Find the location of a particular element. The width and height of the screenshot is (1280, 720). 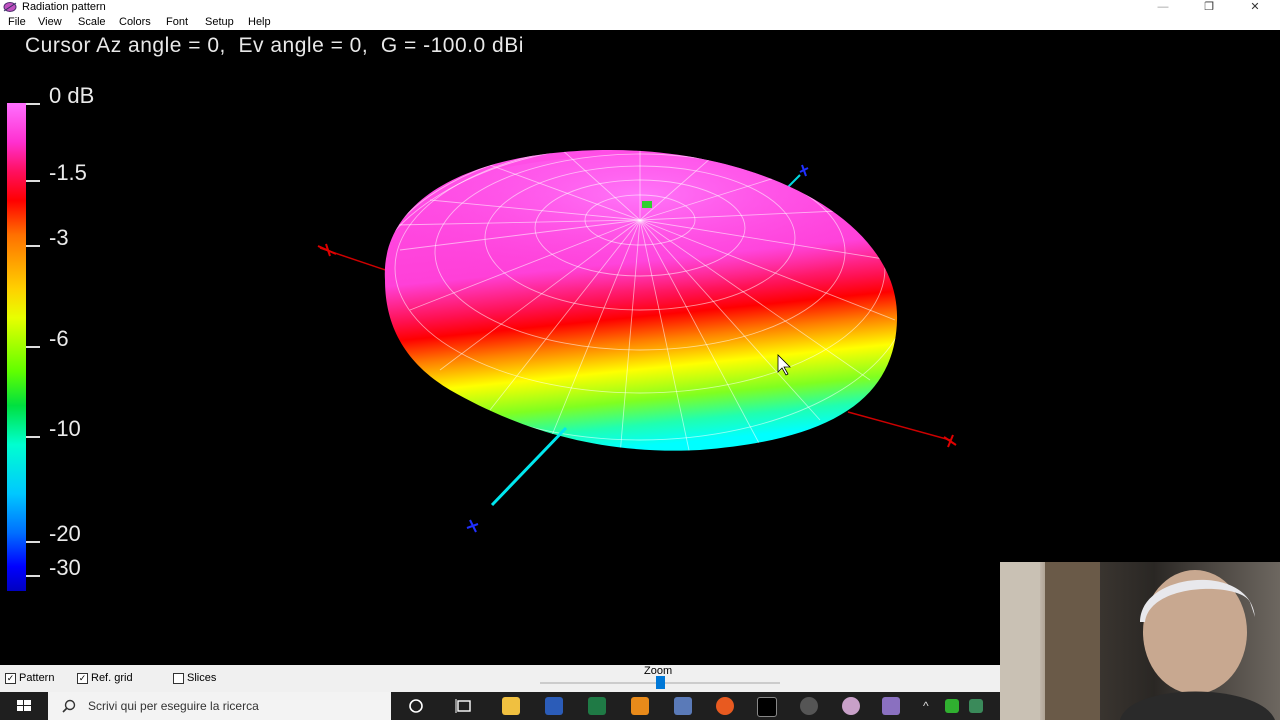

calculator-icon is located at coordinates (683, 706).